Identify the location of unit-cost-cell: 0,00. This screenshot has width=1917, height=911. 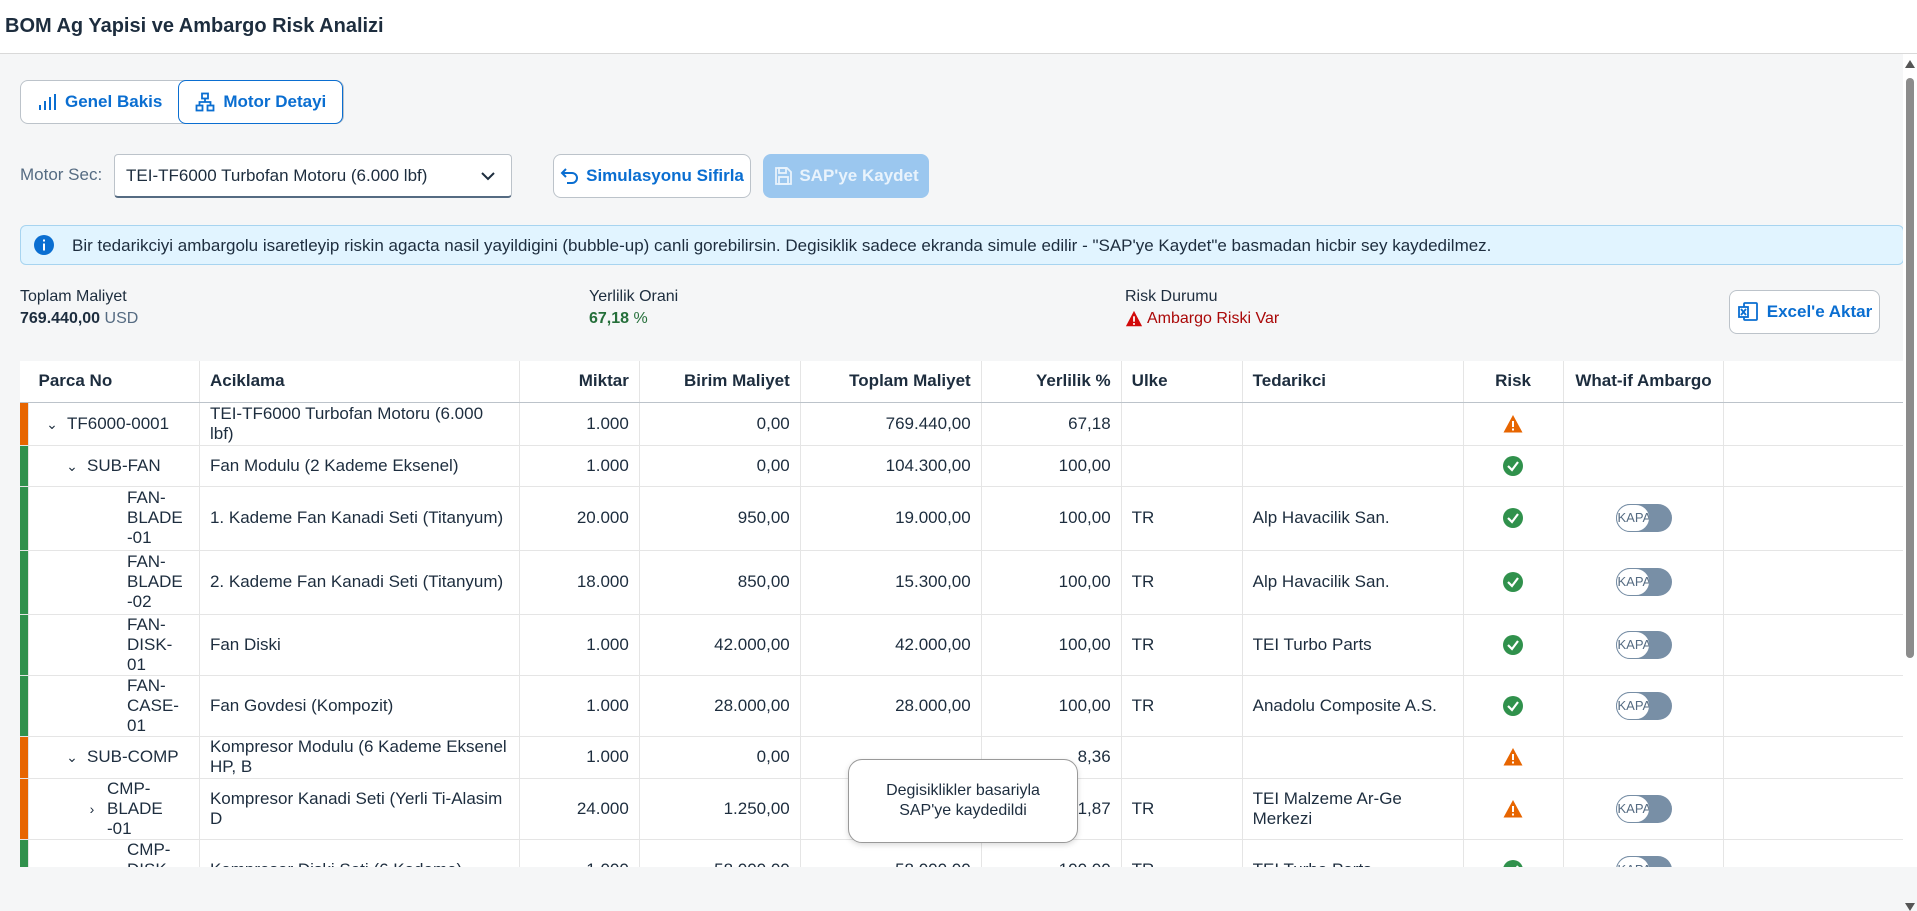
(720, 757).